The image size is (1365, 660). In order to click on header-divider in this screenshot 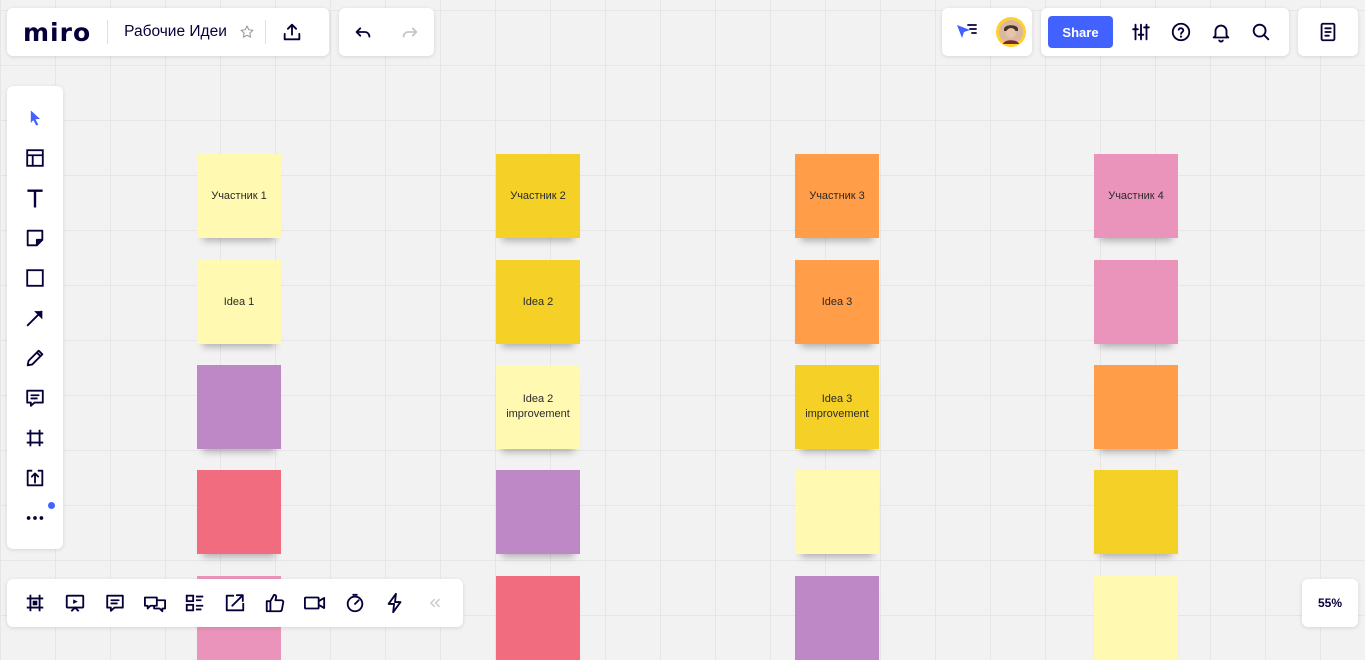, I will do `click(265, 32)`.